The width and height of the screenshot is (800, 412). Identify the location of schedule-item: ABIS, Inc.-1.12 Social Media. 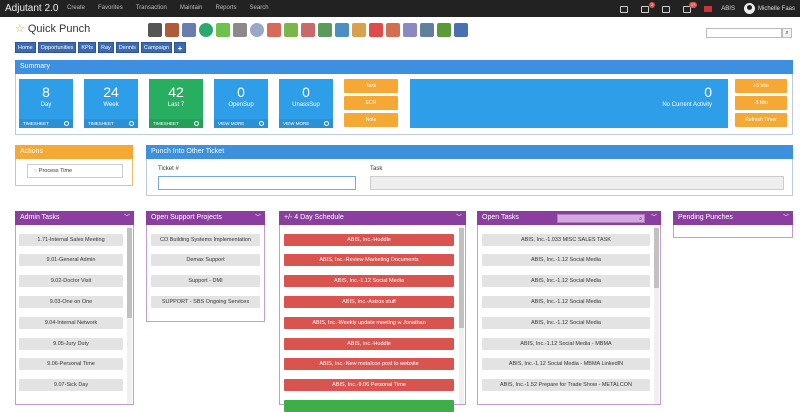
(369, 281).